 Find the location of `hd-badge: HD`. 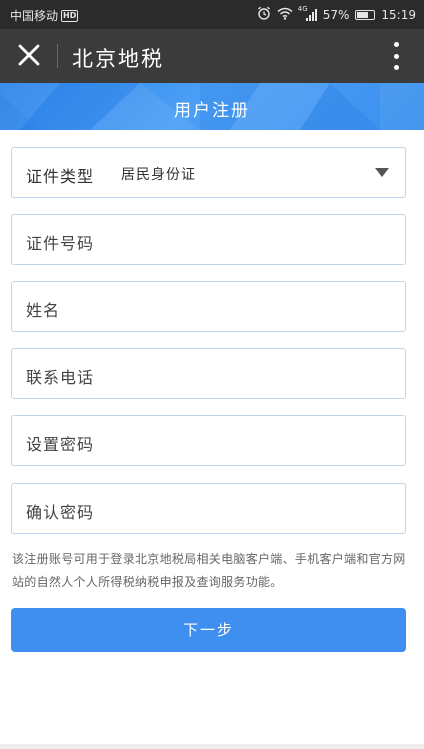

hd-badge: HD is located at coordinates (70, 15).